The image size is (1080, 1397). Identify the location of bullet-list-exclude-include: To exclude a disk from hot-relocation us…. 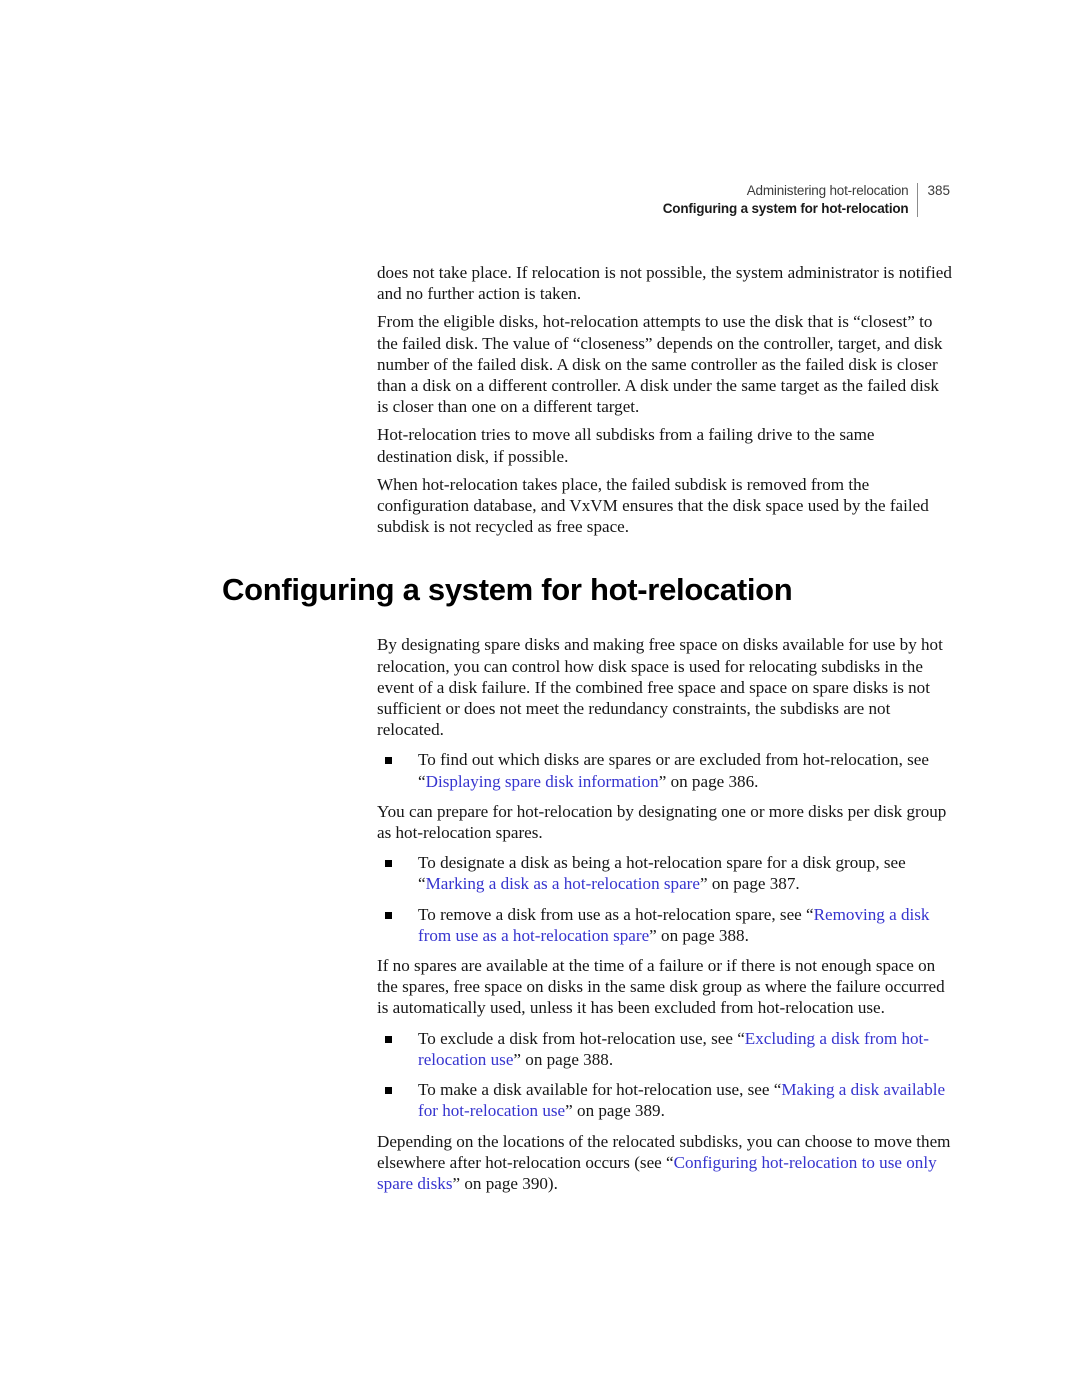
(667, 1075).